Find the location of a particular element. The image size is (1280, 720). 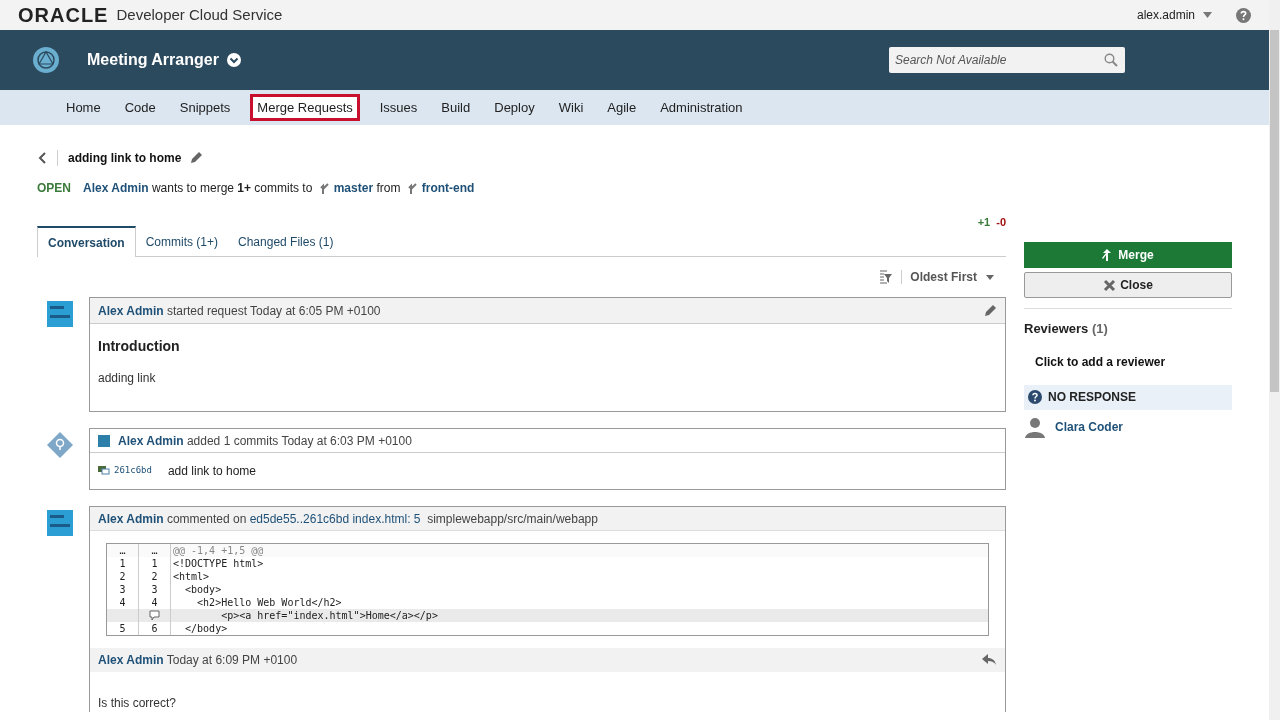

help-icon is located at coordinates (1243, 15).